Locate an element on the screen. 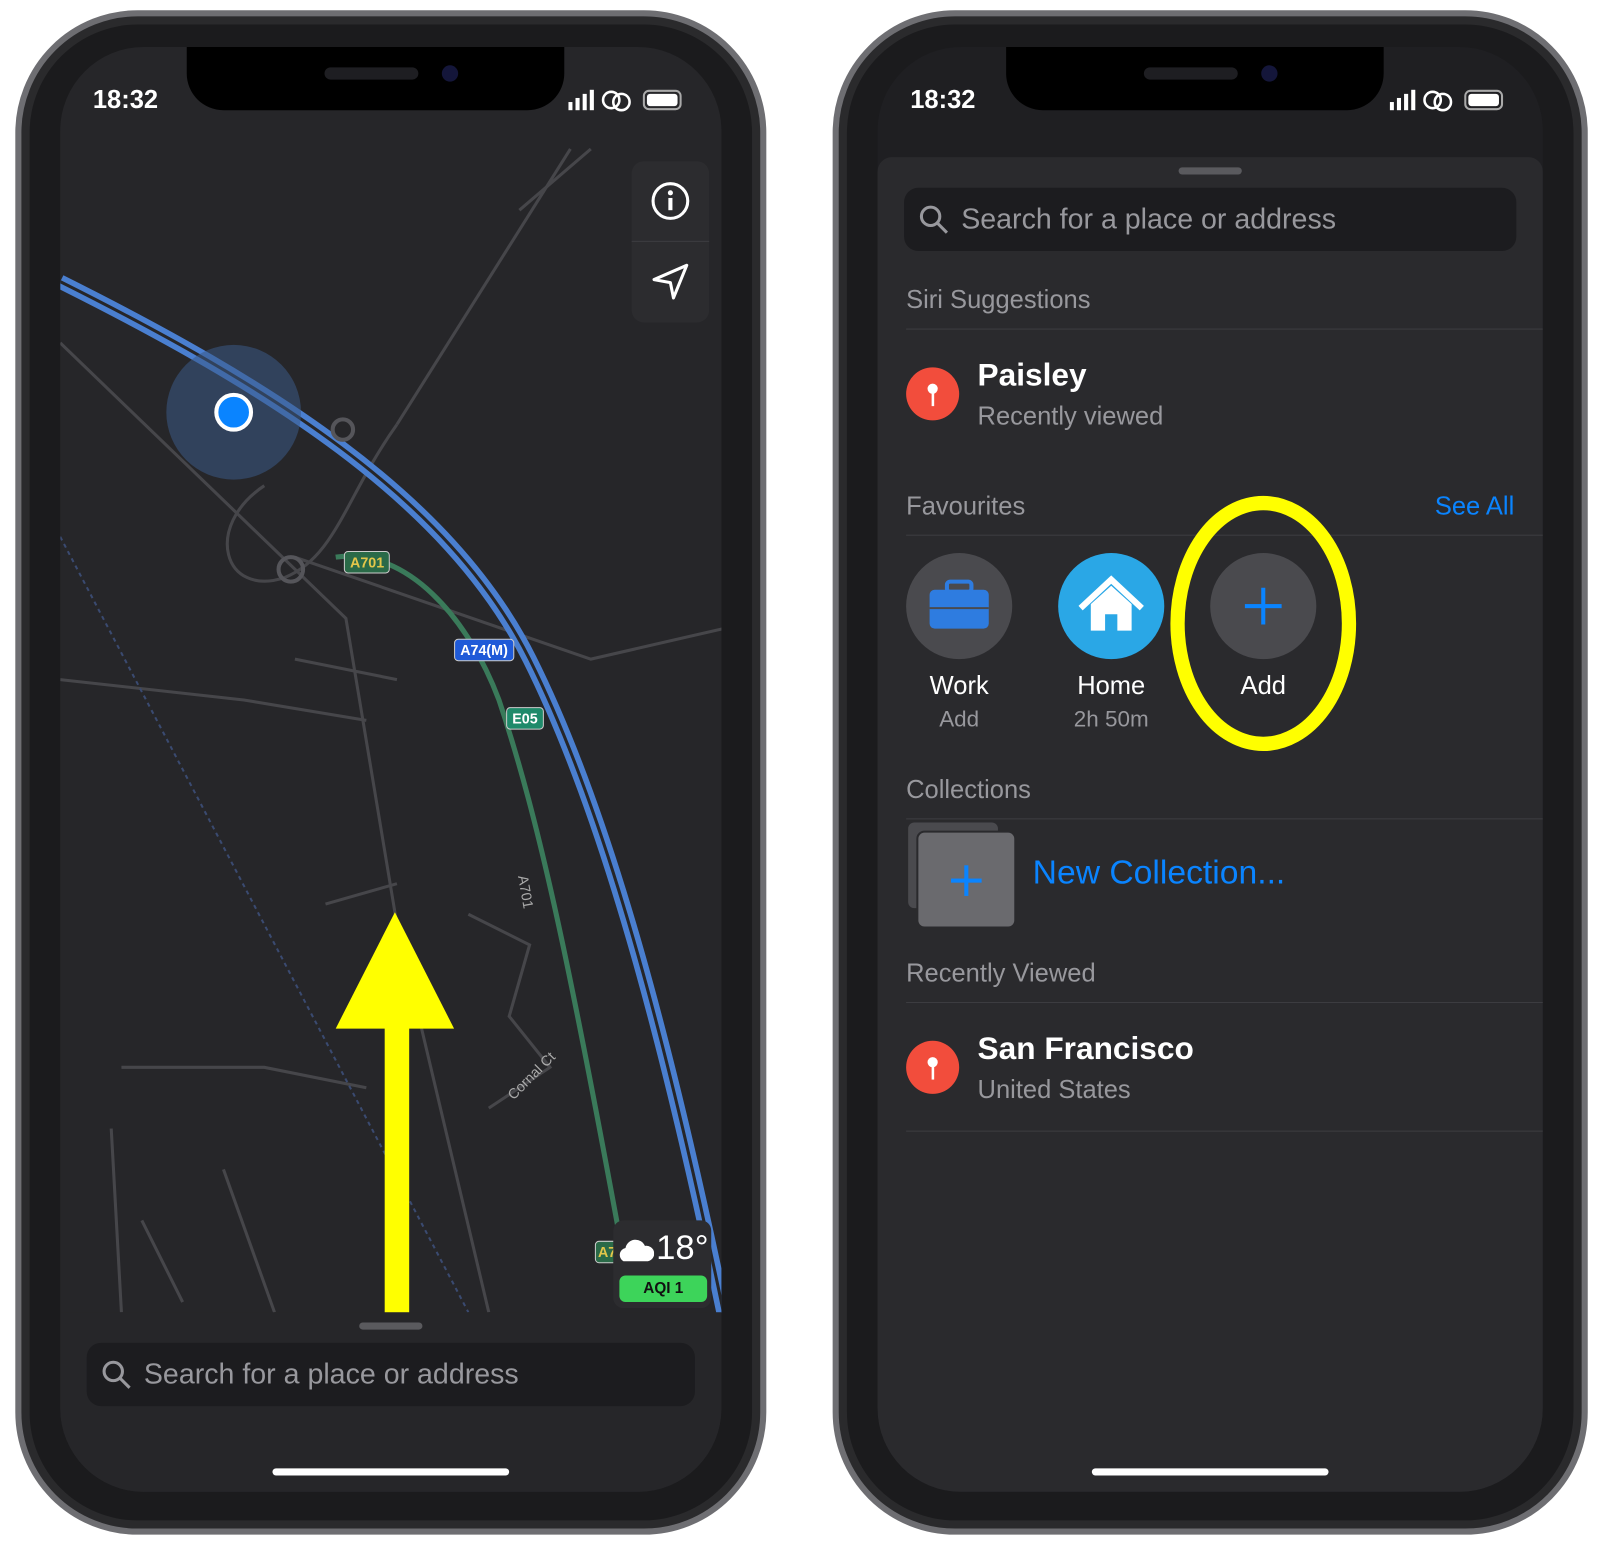  annotation-arrow-shaft is located at coordinates (397, 1174).